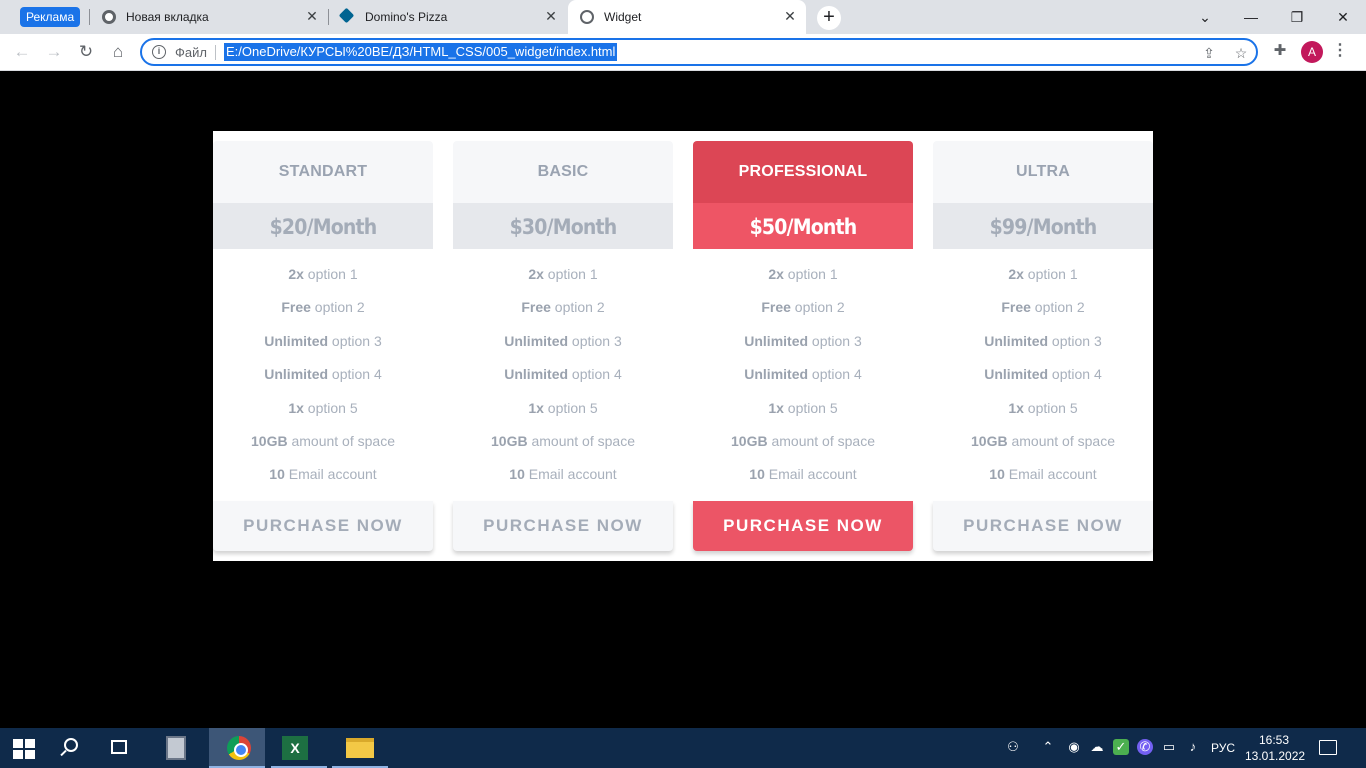 The image size is (1366, 768). I want to click on minimize-button: —, so click(1251, 17).